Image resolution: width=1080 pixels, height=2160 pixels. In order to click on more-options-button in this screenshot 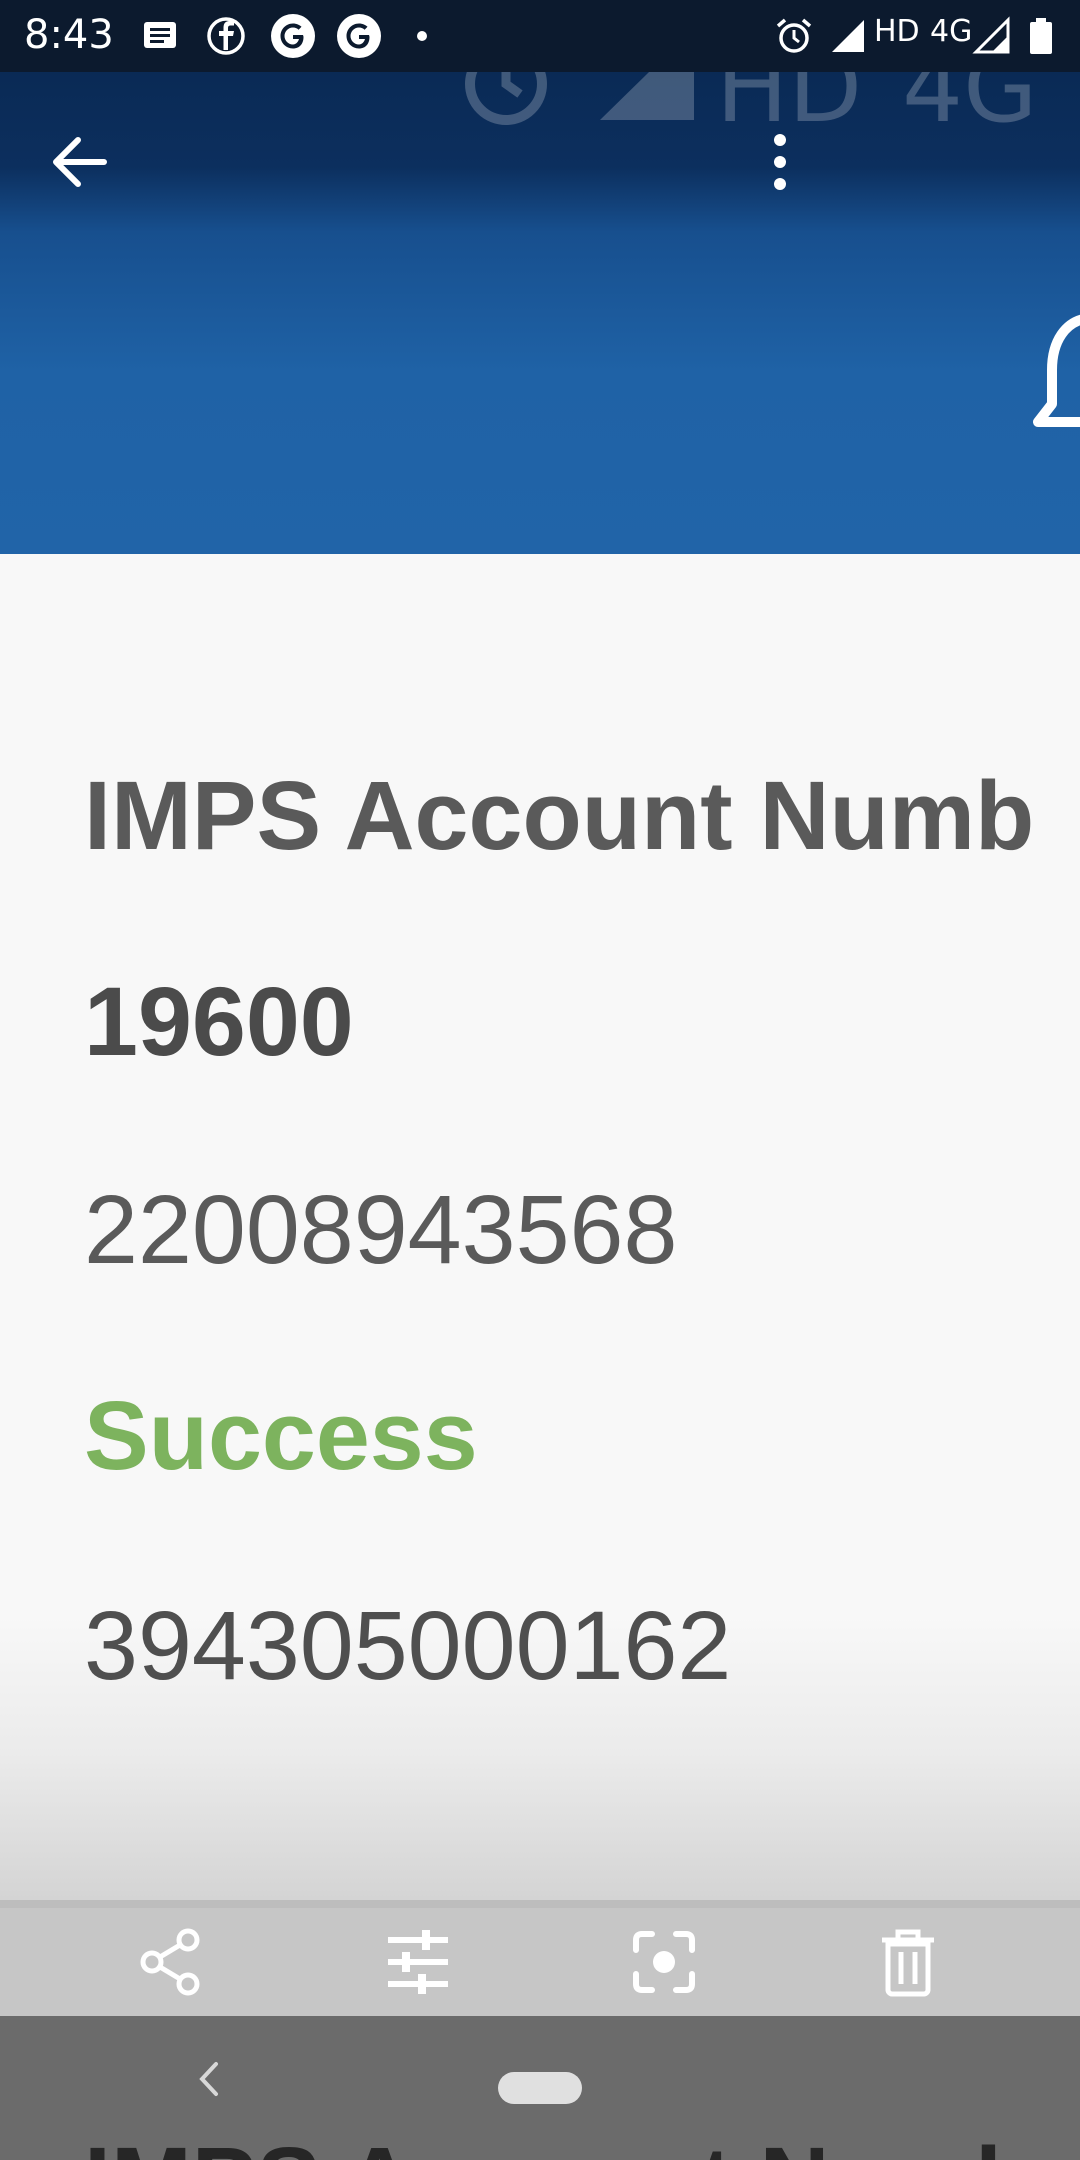, I will do `click(760, 162)`.